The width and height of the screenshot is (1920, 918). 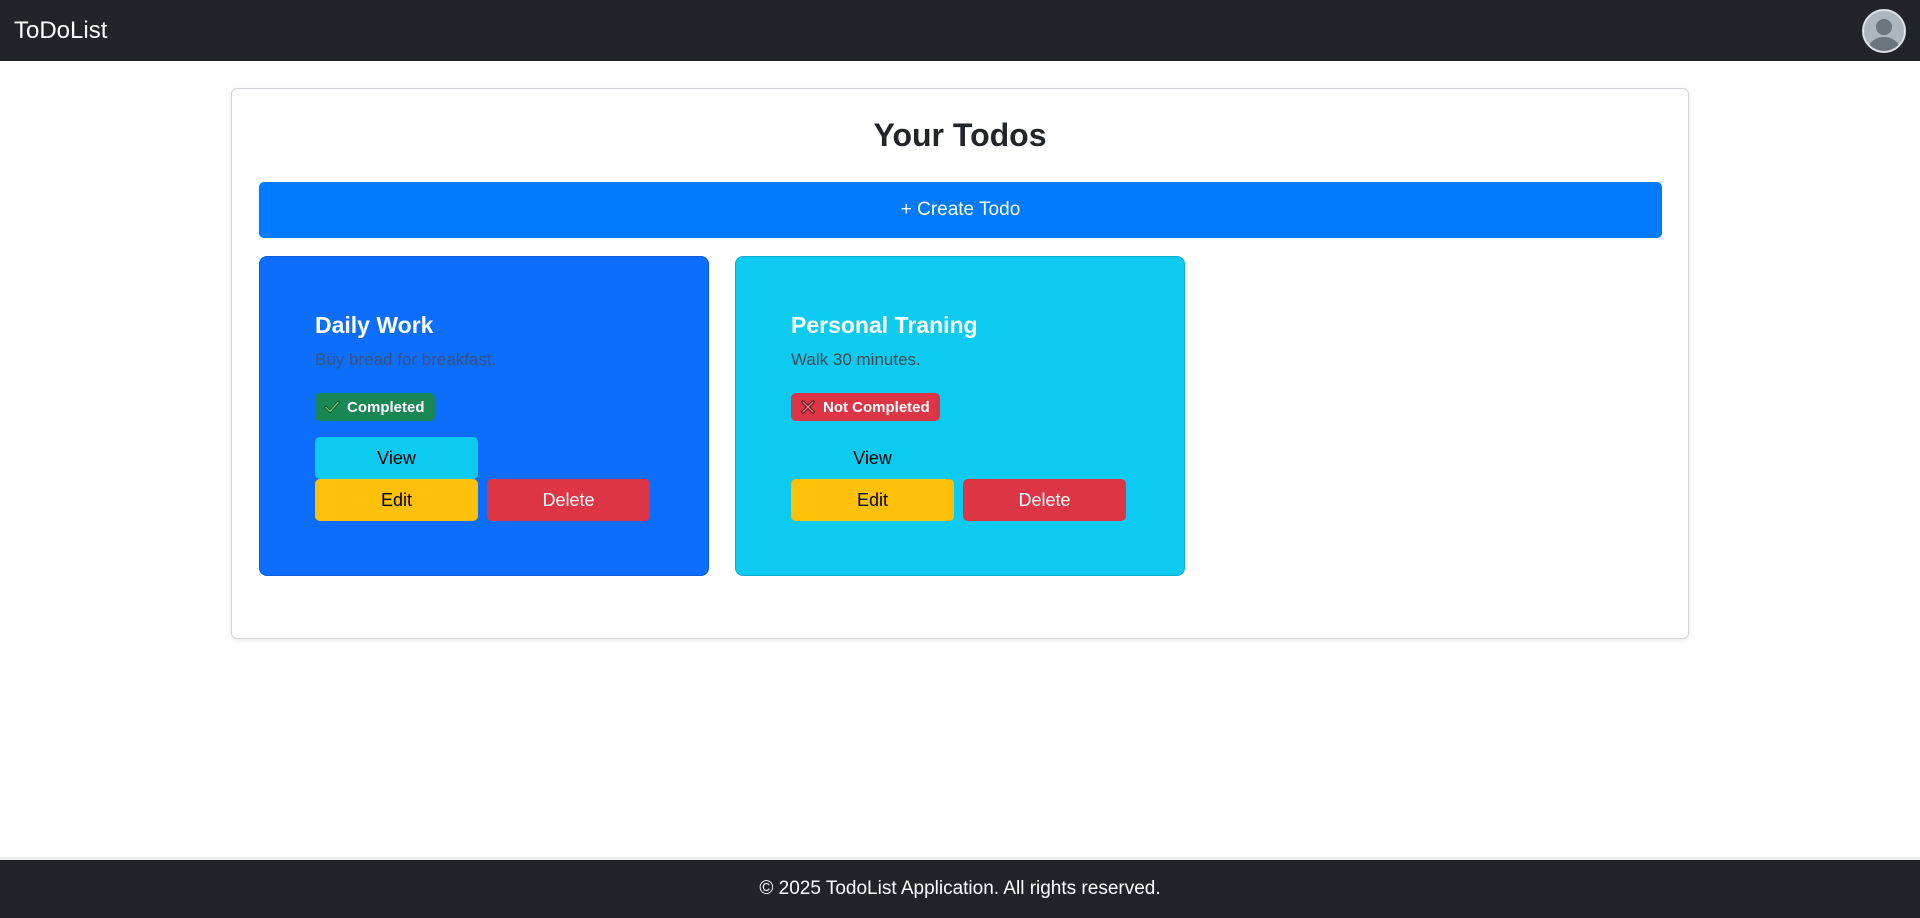 What do you see at coordinates (856, 359) in the screenshot?
I see `todo-description: Walk 30 minutes.` at bounding box center [856, 359].